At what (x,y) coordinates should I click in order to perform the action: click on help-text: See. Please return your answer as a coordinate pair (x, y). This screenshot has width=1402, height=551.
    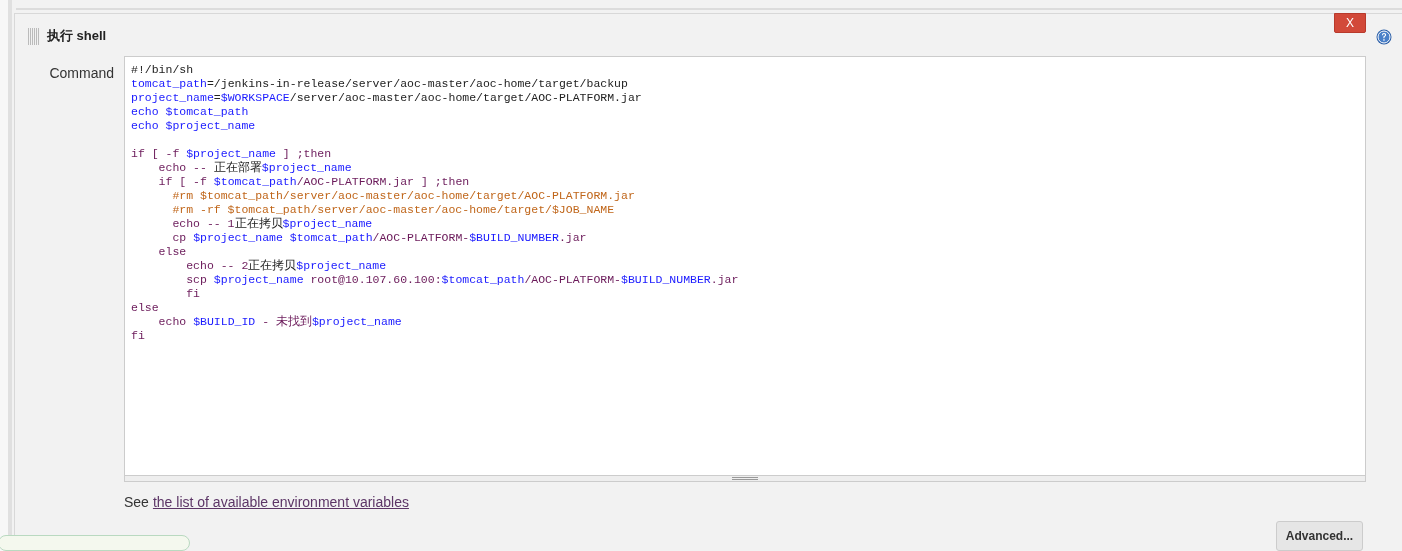
    Looking at the image, I should click on (136, 502).